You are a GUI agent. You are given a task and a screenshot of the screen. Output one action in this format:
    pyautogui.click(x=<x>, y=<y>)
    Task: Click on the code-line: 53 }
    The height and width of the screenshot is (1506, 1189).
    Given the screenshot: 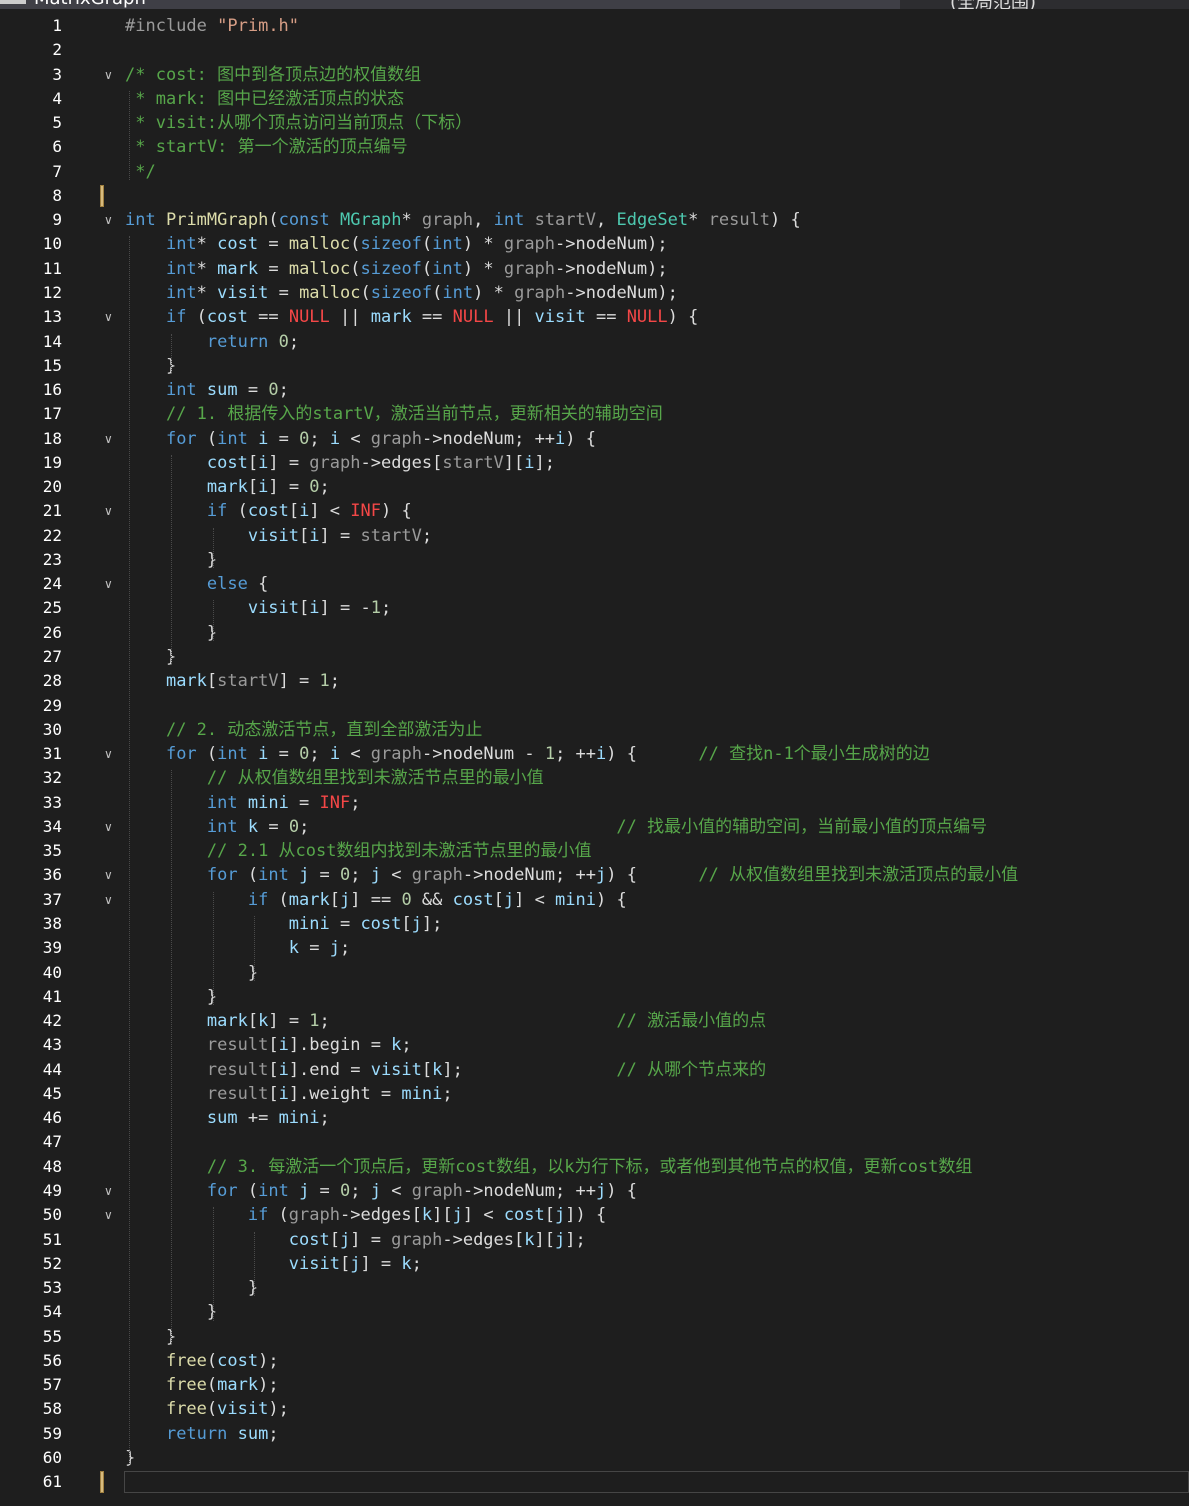 What is the action you would take?
    pyautogui.click(x=594, y=1288)
    